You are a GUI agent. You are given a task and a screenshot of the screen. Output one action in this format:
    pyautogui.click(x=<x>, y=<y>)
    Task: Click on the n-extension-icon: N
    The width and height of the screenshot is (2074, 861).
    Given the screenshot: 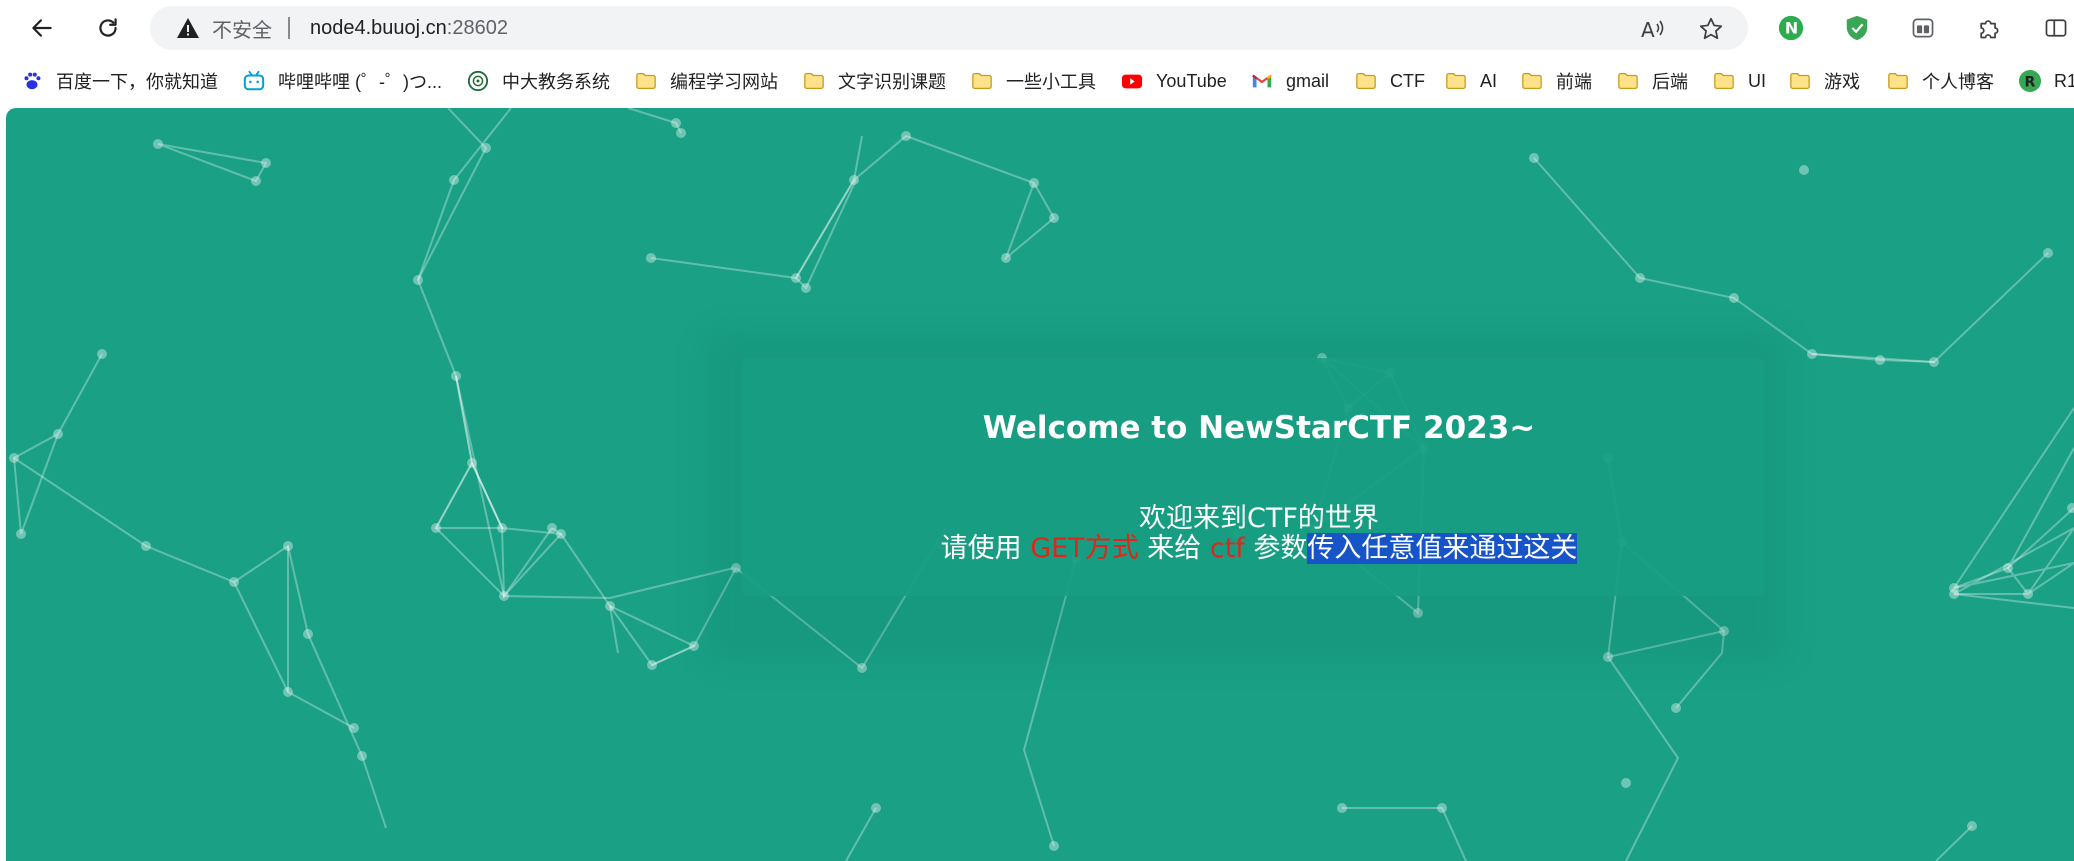 What is the action you would take?
    pyautogui.click(x=1791, y=28)
    